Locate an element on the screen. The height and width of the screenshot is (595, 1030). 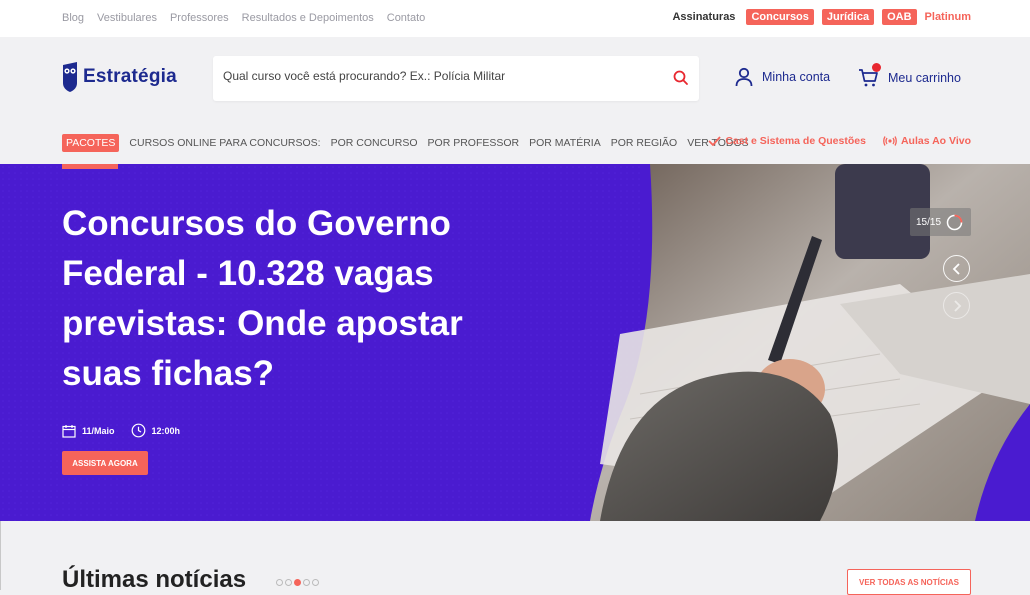
owl-logo-icon is located at coordinates (70, 77).